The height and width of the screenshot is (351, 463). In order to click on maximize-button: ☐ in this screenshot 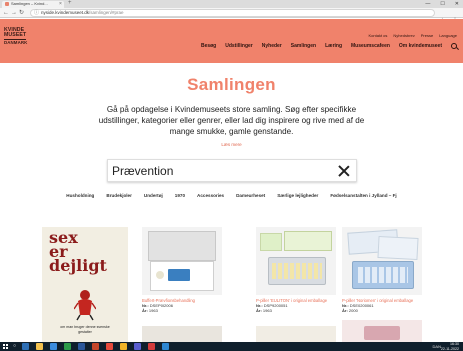, I will do `click(442, 4)`.